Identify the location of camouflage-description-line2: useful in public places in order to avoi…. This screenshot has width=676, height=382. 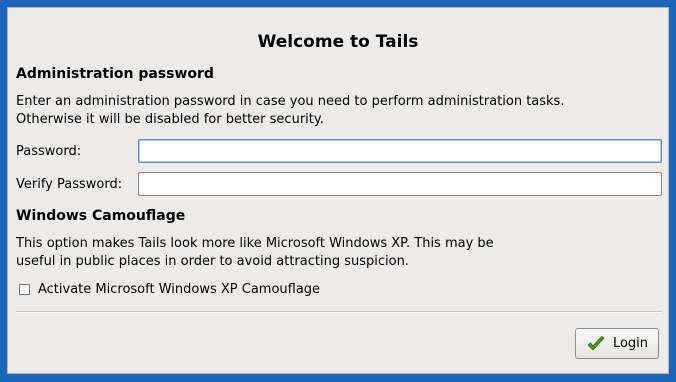
(212, 261).